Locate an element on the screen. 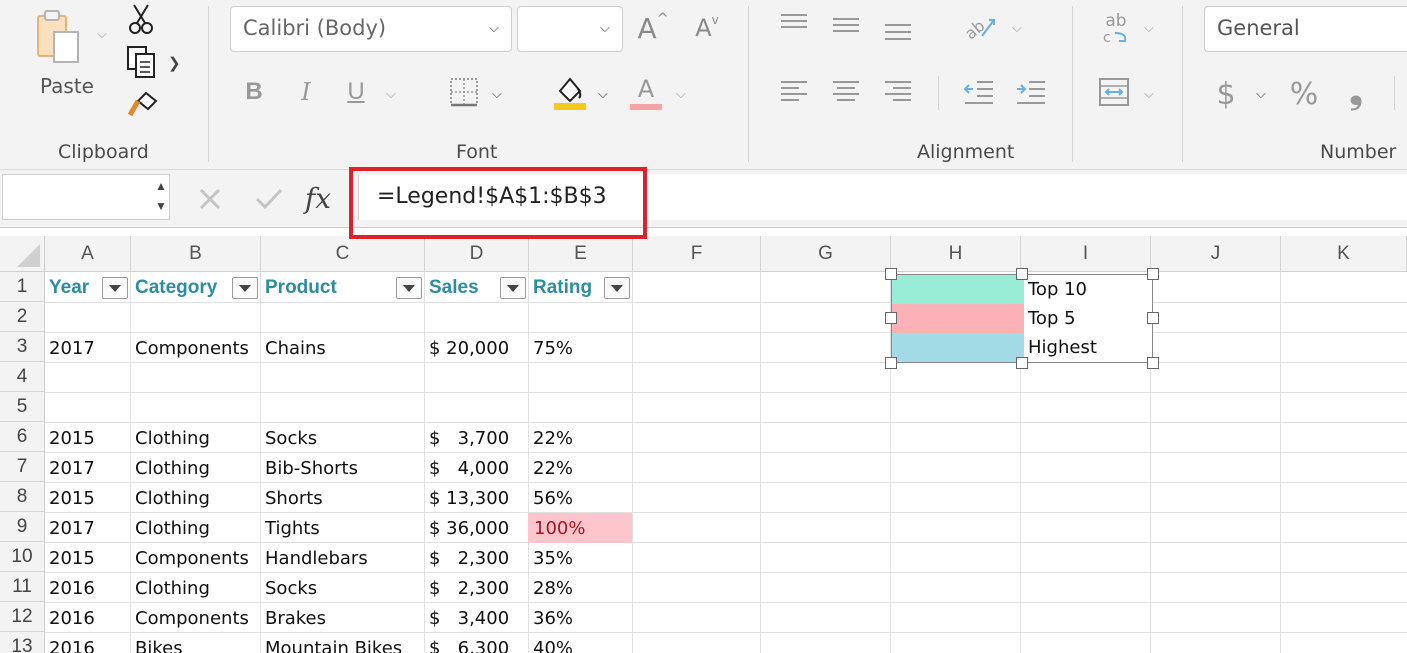  cell-sales: $ 4,000 is located at coordinates (469, 468).